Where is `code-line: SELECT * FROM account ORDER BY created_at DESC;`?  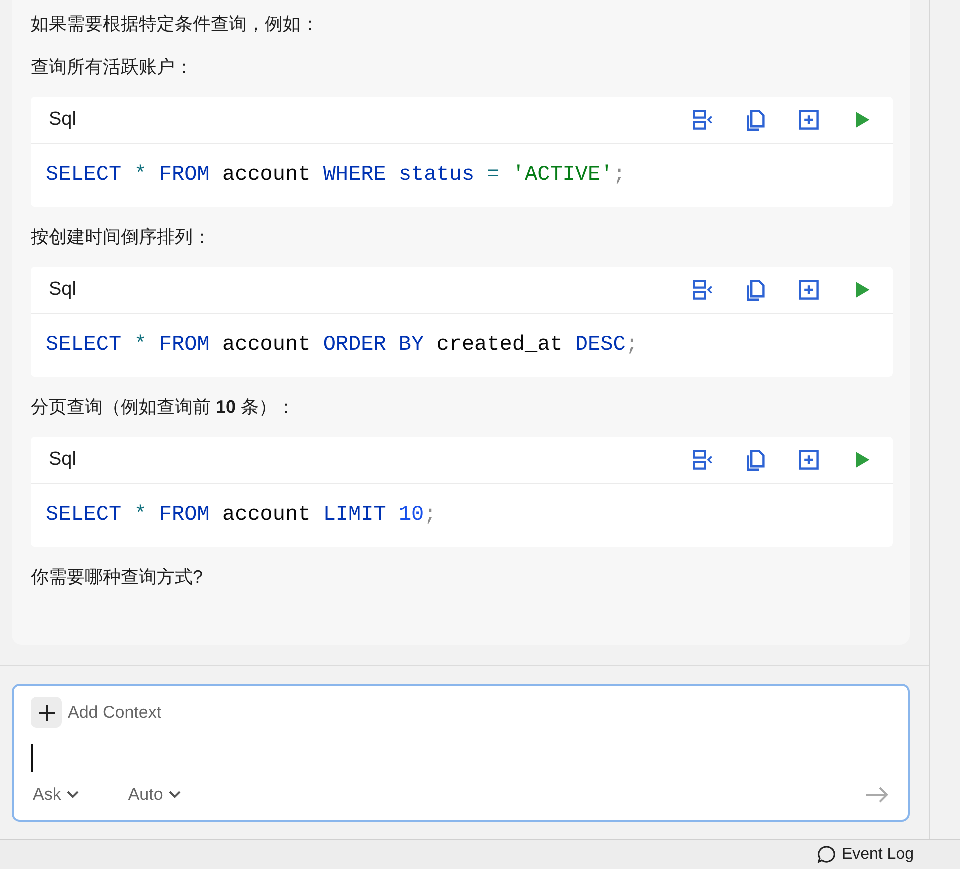
code-line: SELECT * FROM account ORDER BY created_at DESC; is located at coordinates (342, 345).